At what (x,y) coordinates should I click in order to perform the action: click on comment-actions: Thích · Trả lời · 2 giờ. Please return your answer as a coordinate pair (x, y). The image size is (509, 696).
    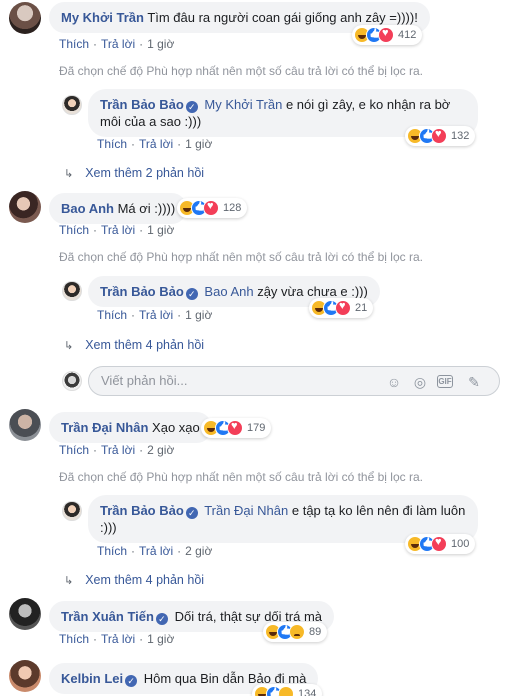
    Looking at the image, I should click on (117, 450).